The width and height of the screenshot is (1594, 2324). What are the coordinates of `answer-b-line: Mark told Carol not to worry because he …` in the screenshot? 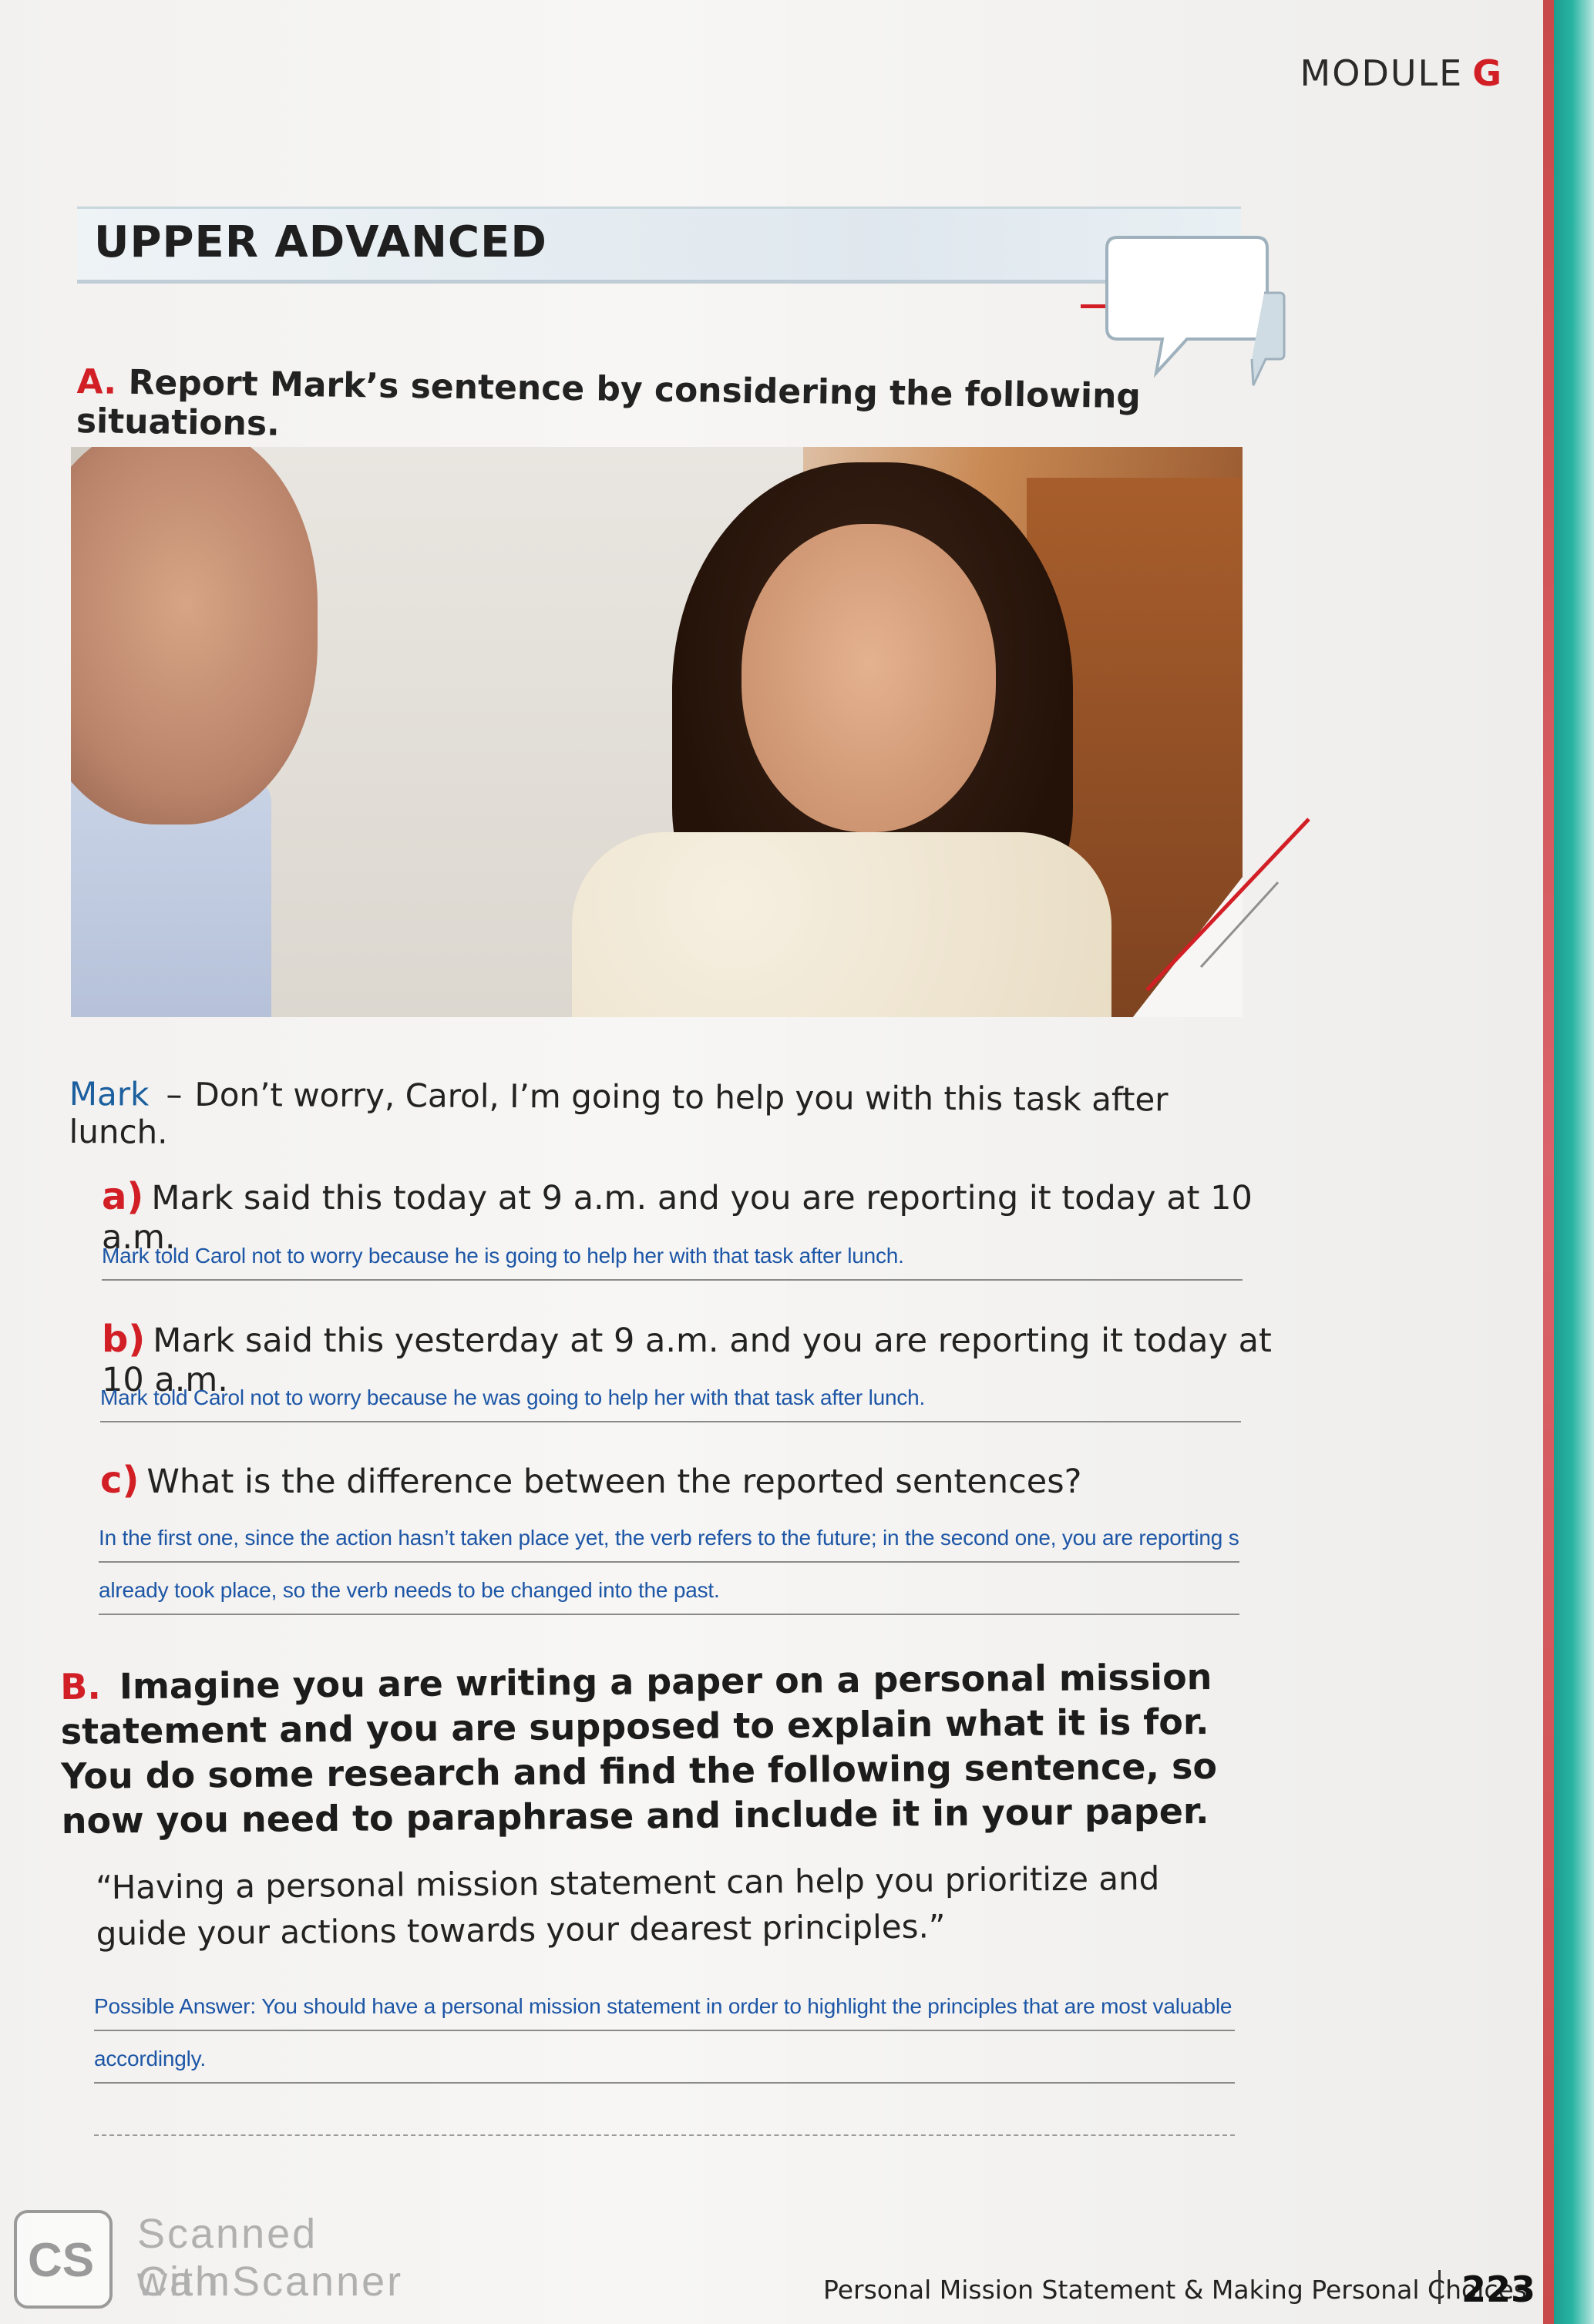 It's located at (670, 1401).